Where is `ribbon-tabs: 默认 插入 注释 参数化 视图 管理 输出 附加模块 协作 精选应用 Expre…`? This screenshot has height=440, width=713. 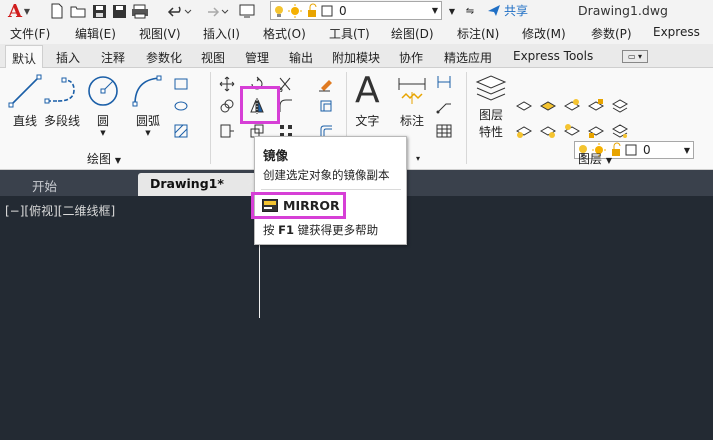
ribbon-tabs: 默认 插入 注释 参数化 视图 管理 输出 附加模块 协作 精选应用 Expre… is located at coordinates (356, 56).